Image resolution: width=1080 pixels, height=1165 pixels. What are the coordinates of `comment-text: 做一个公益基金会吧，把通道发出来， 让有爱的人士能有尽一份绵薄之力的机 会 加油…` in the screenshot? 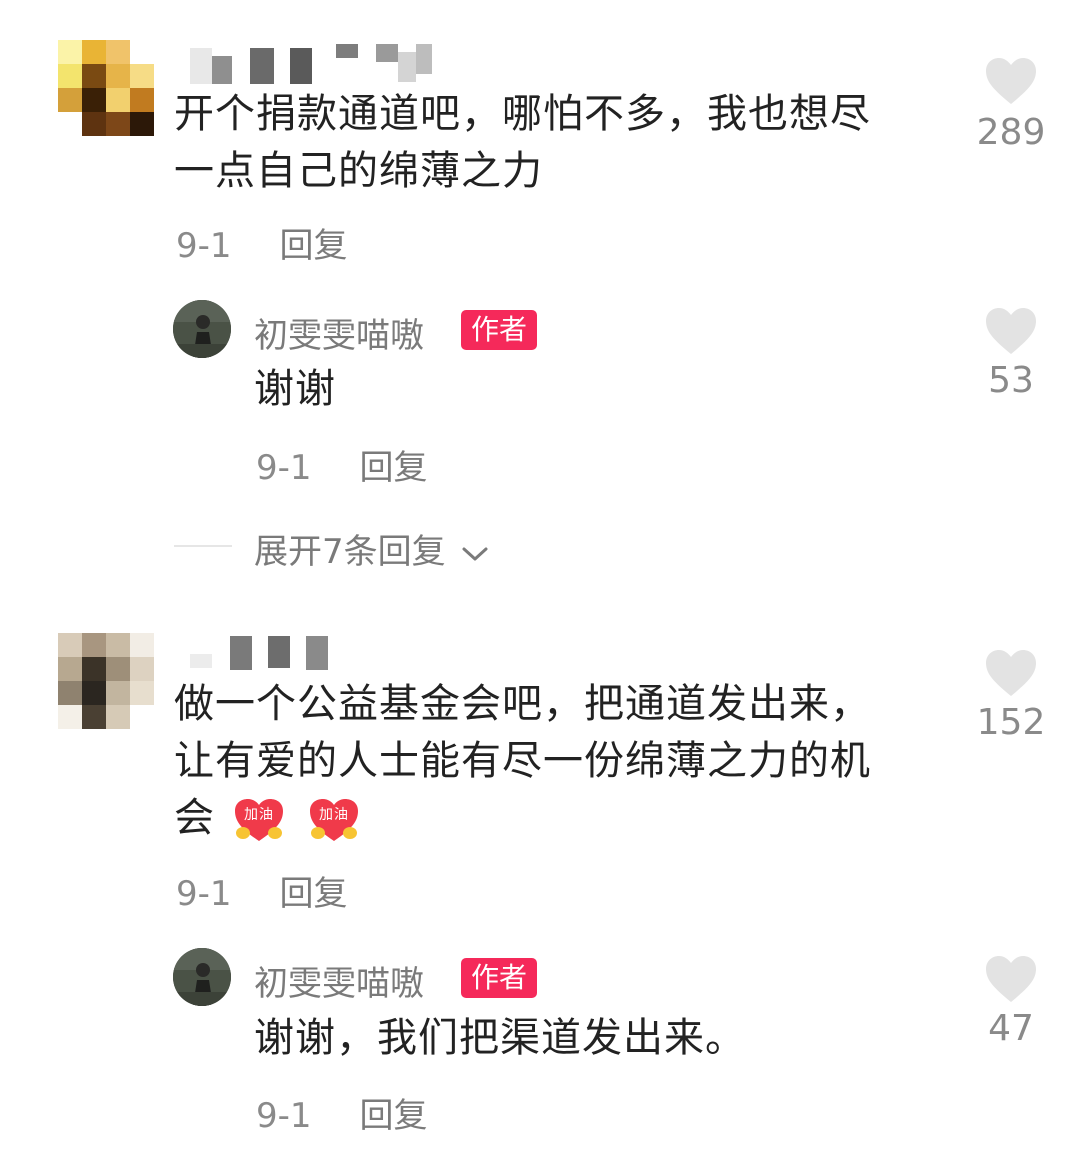 It's located at (522, 761).